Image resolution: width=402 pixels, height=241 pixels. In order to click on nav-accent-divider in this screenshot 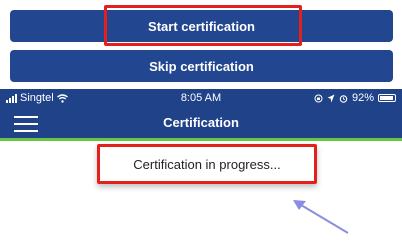, I will do `click(201, 139)`.